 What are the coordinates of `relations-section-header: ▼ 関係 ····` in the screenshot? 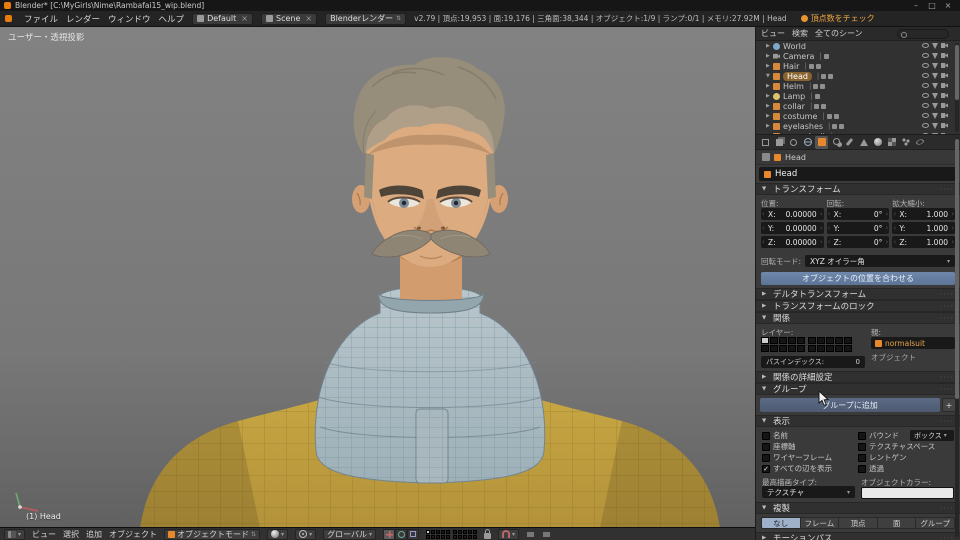 It's located at (858, 318).